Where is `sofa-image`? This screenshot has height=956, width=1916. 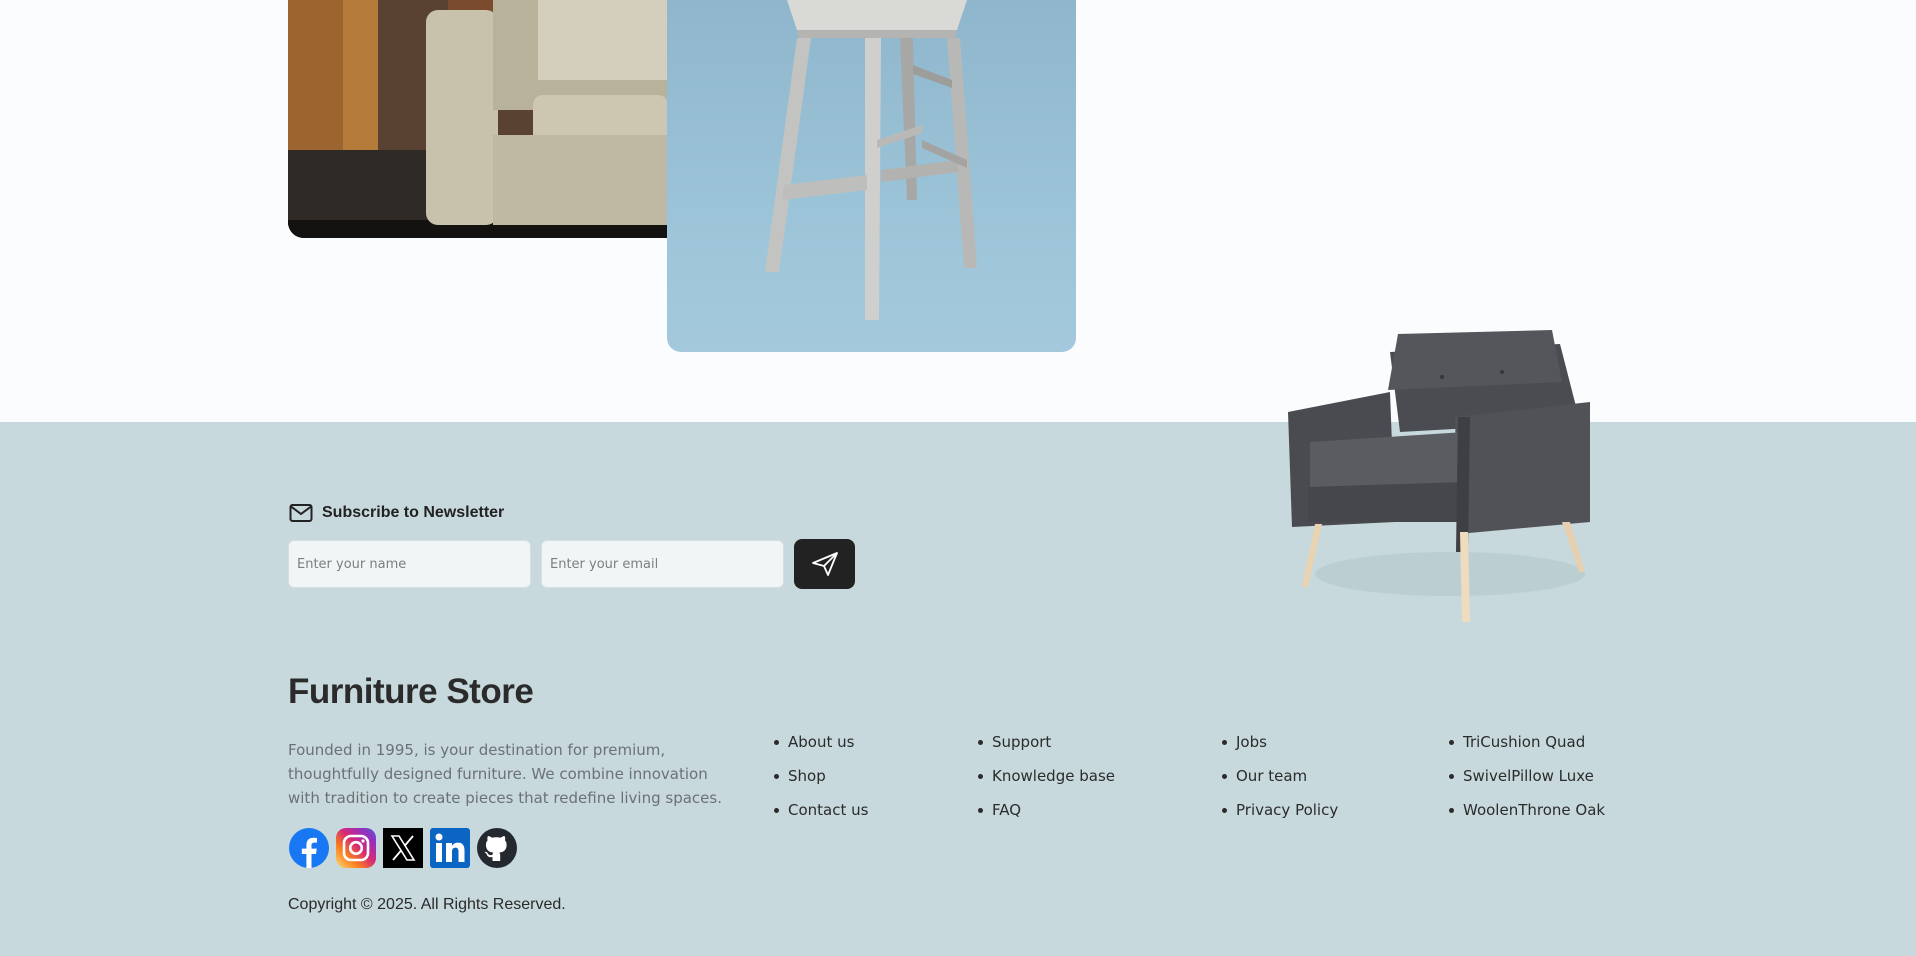 sofa-image is located at coordinates (478, 119).